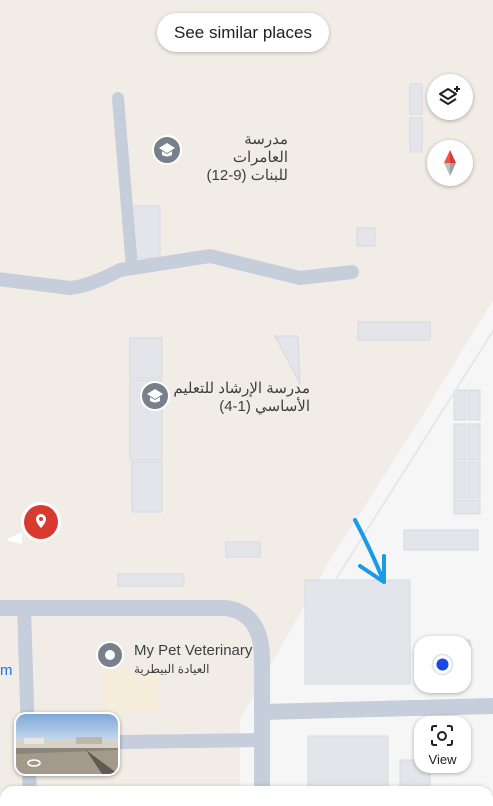 The width and height of the screenshot is (493, 806). Describe the element at coordinates (264, 406) in the screenshot. I see `place-name-line: الأساسي (1-4)` at that location.